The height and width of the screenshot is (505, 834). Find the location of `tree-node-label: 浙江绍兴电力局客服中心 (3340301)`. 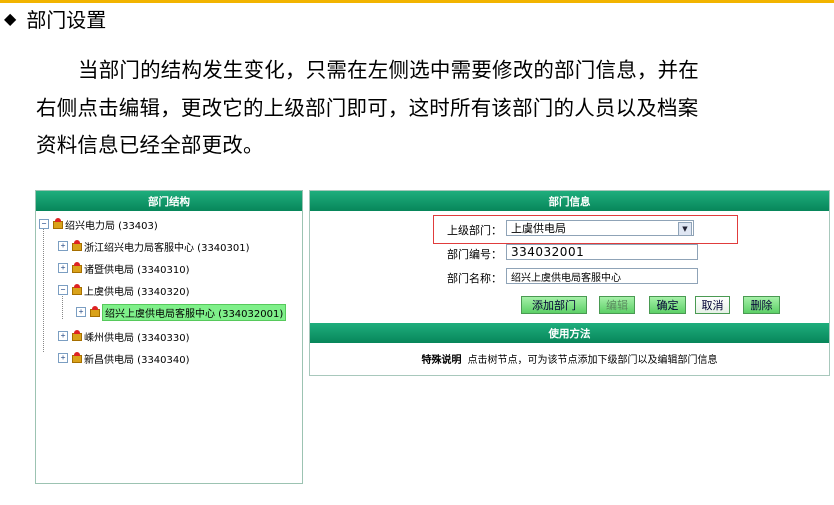

tree-node-label: 浙江绍兴电力局客服中心 (3340301) is located at coordinates (167, 246).